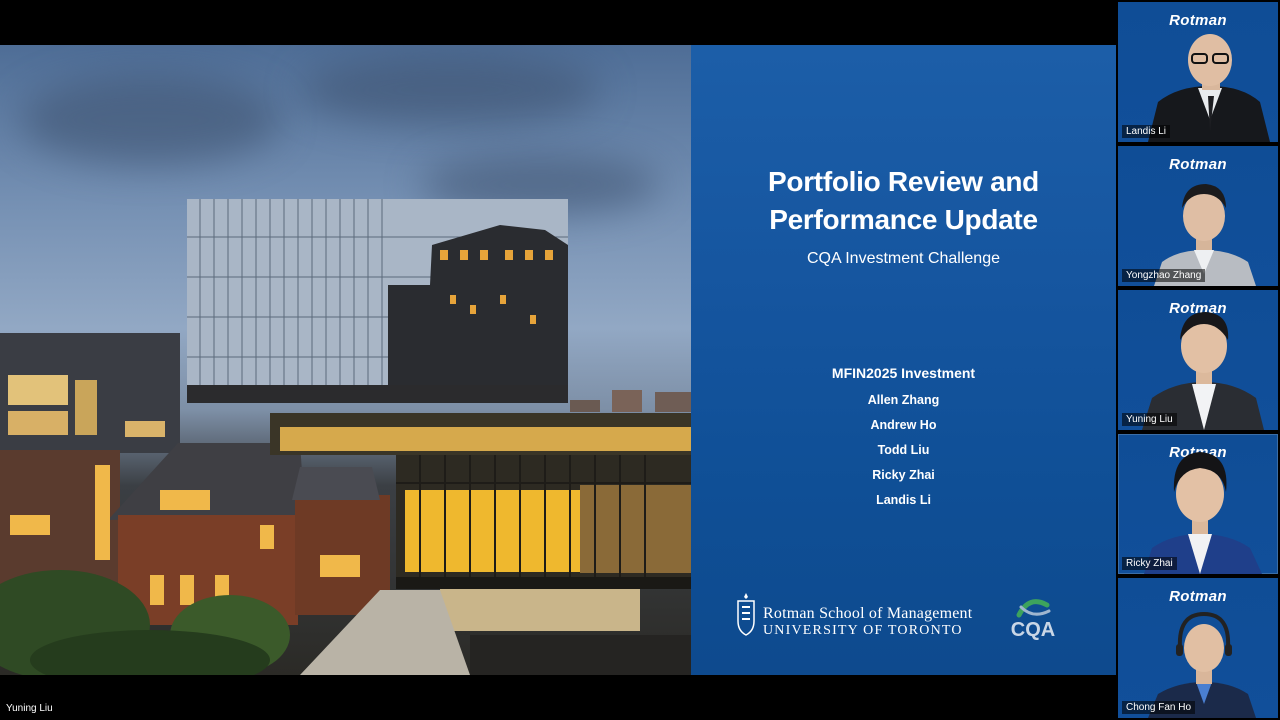 The height and width of the screenshot is (720, 1280). I want to click on slide-title-line-1: Portfolio Review and, so click(903, 181).